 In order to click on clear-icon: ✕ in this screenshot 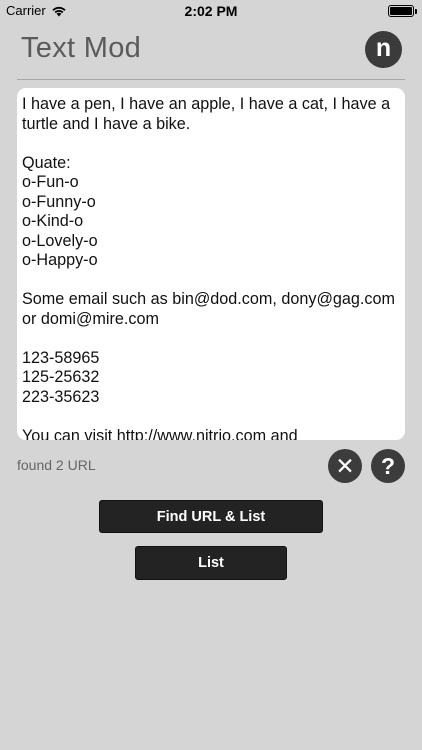, I will do `click(345, 466)`.